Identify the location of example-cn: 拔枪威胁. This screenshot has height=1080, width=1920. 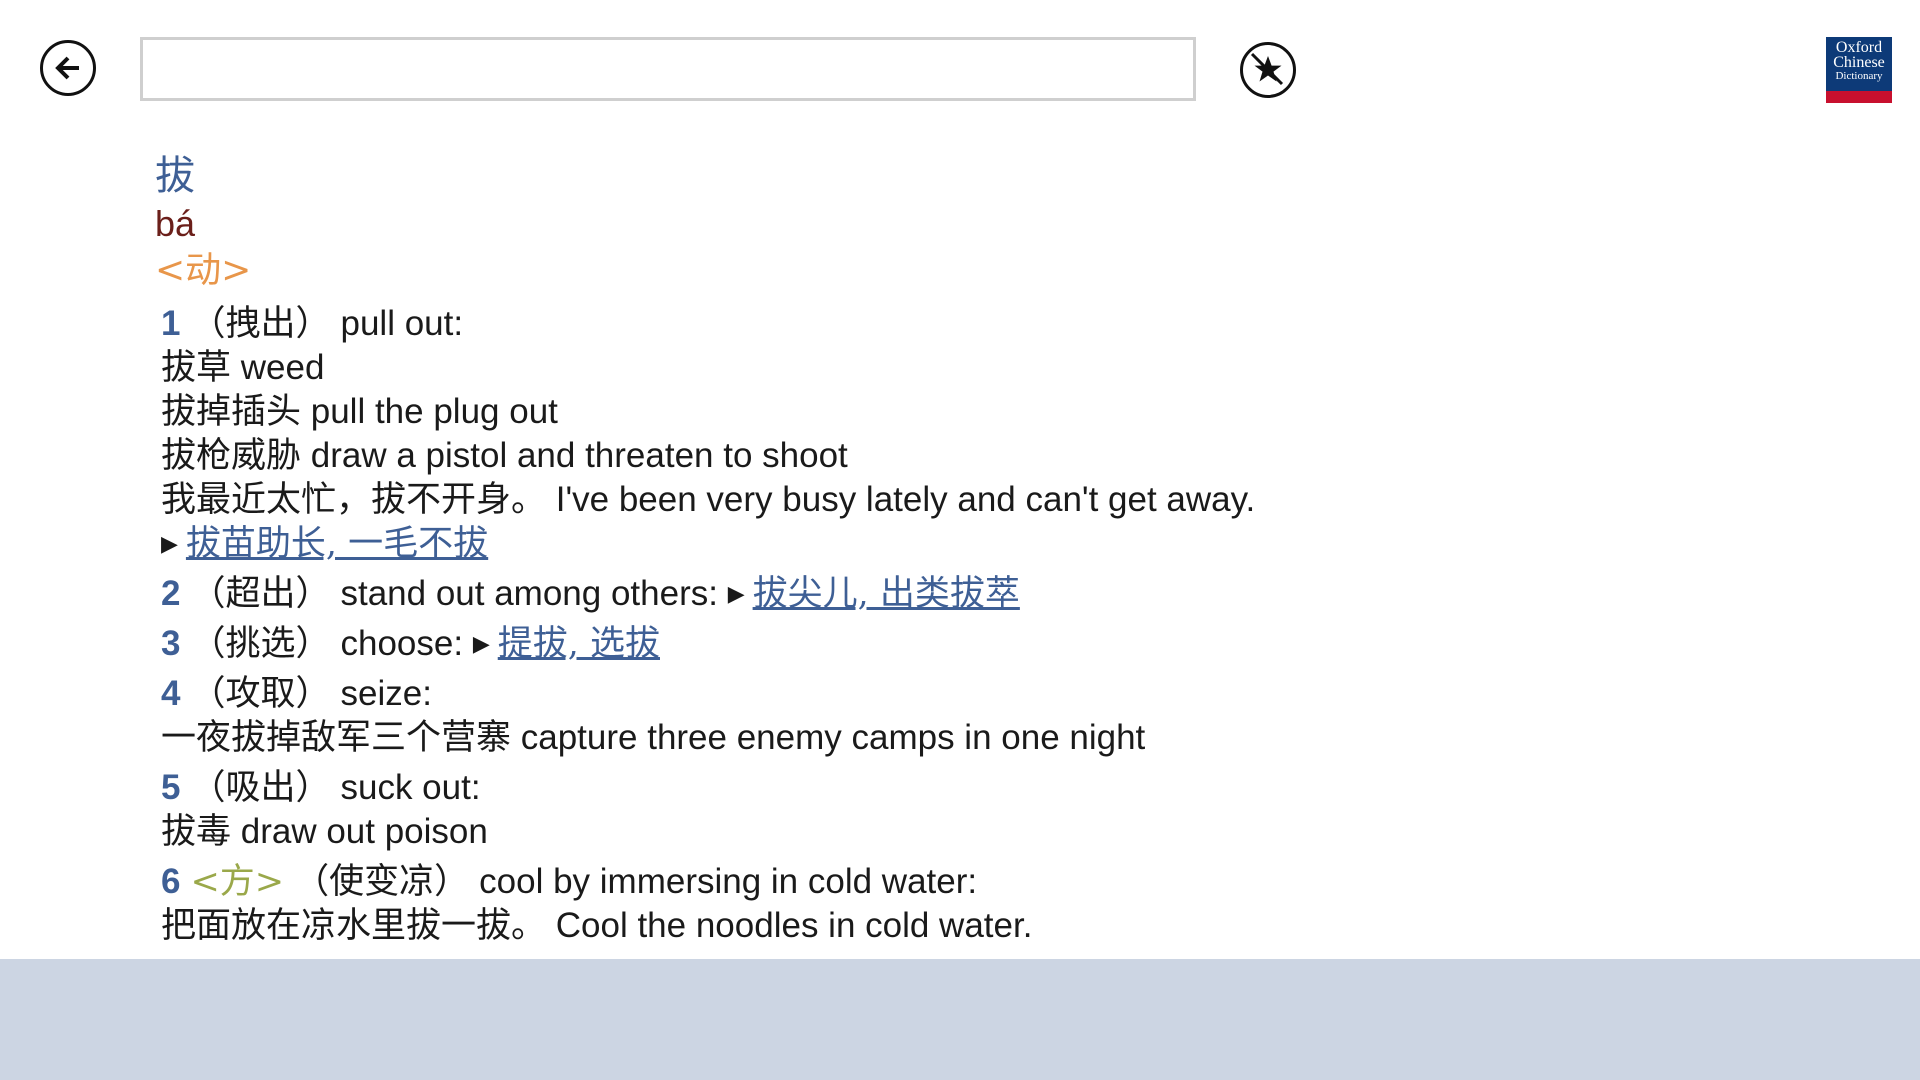
(231, 456).